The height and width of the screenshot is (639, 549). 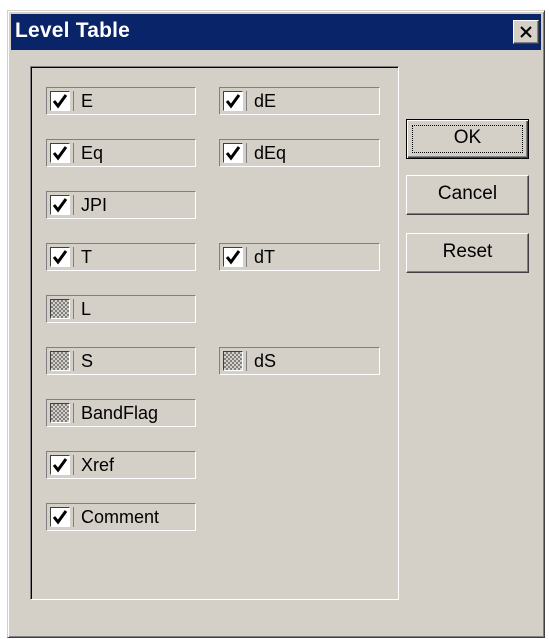 What do you see at coordinates (121, 101) in the screenshot?
I see `checkbox-e: E` at bounding box center [121, 101].